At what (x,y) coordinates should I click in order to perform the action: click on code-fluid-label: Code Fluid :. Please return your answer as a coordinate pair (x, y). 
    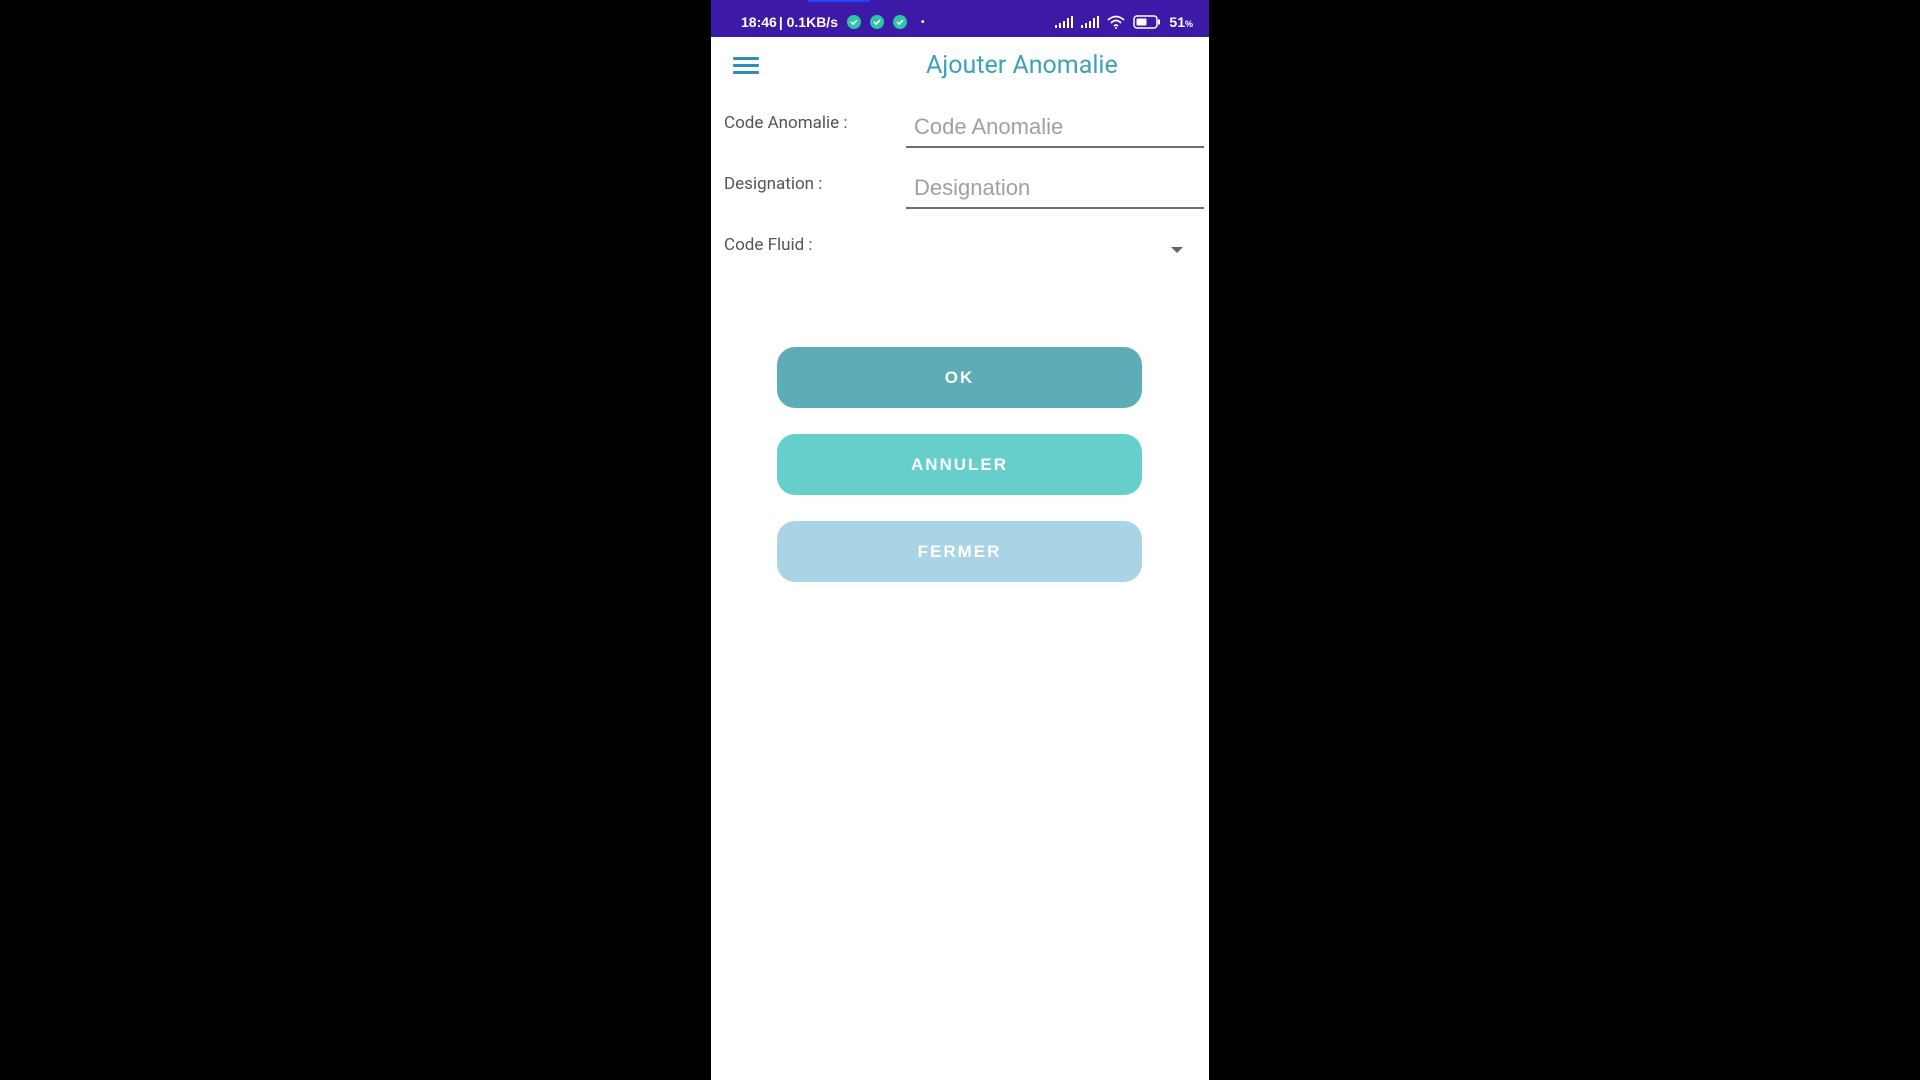
    Looking at the image, I should click on (768, 245).